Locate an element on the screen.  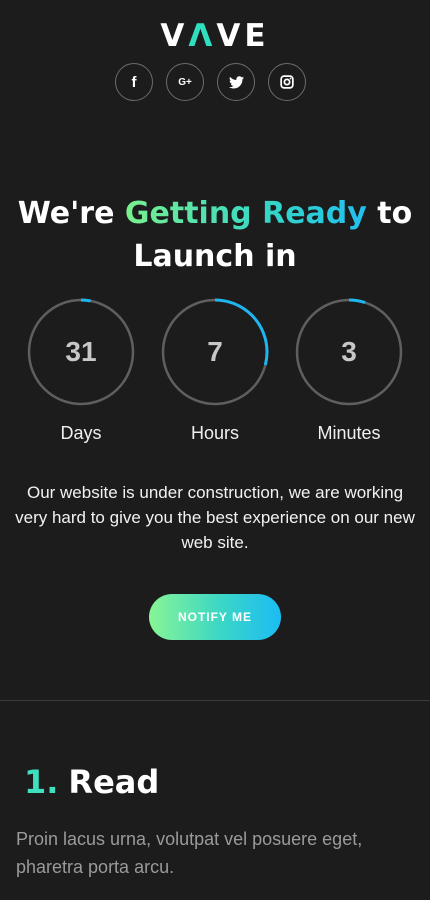
section-divider is located at coordinates (215, 700).